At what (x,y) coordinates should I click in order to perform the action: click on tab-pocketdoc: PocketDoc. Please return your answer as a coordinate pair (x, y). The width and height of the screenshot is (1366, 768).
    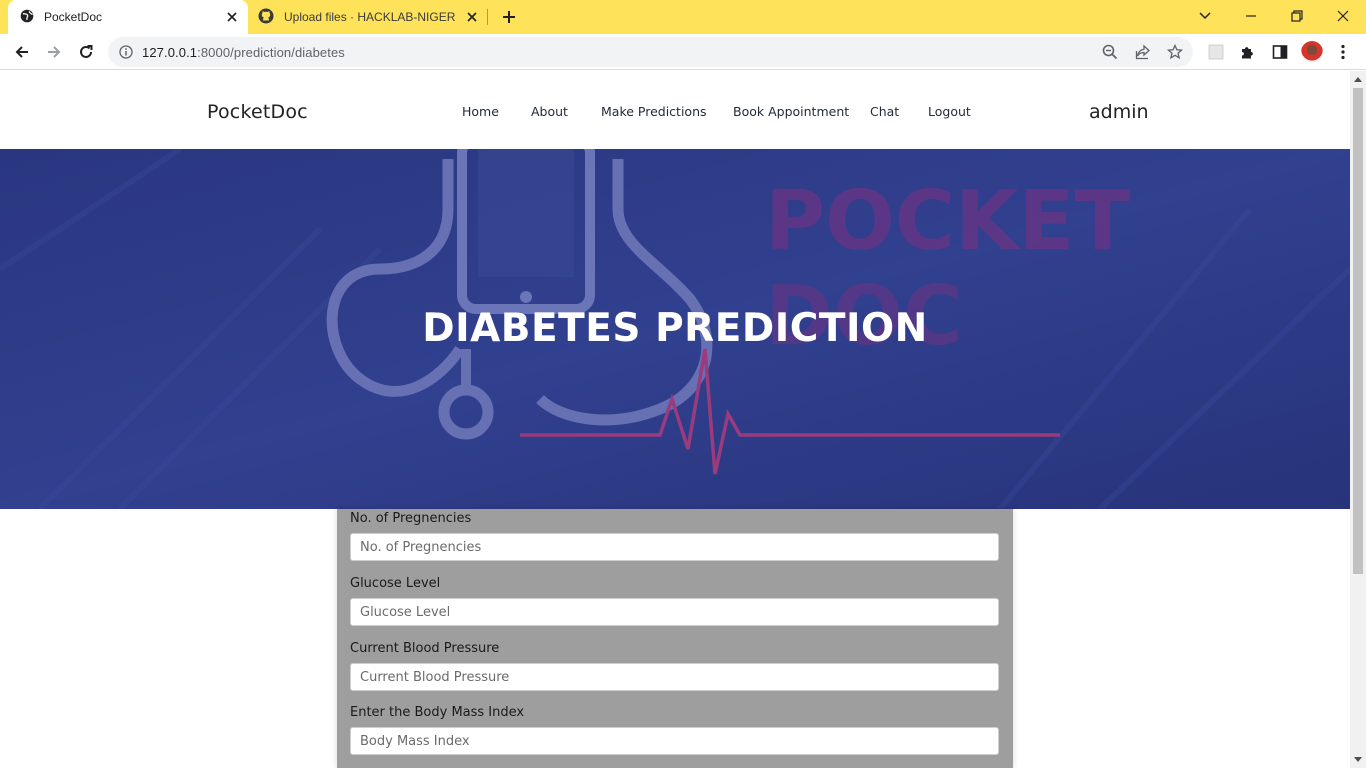
    Looking at the image, I should click on (128, 17).